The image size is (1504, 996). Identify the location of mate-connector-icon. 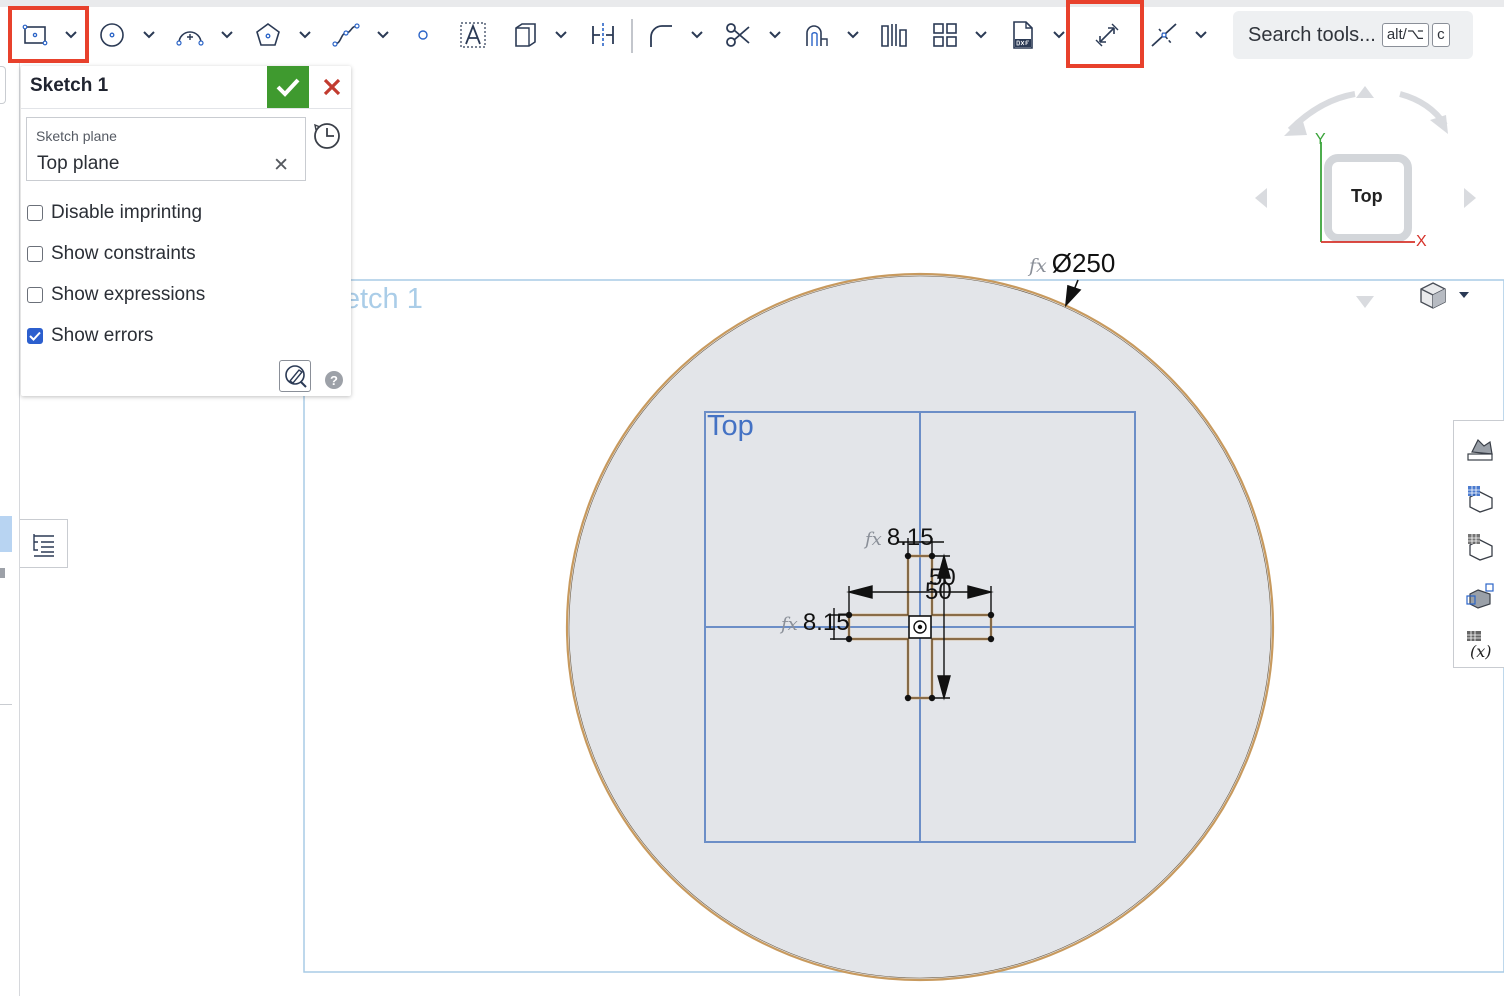
(1479, 546).